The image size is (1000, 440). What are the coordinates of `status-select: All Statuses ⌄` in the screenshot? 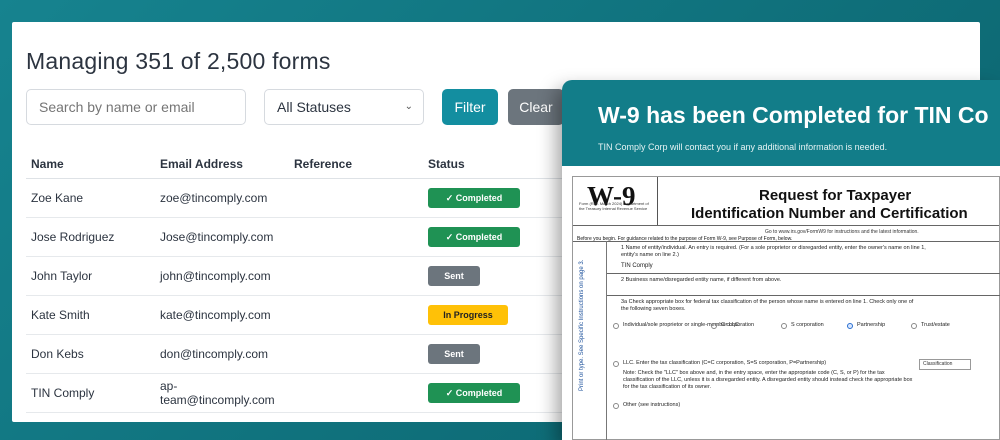 It's located at (344, 107).